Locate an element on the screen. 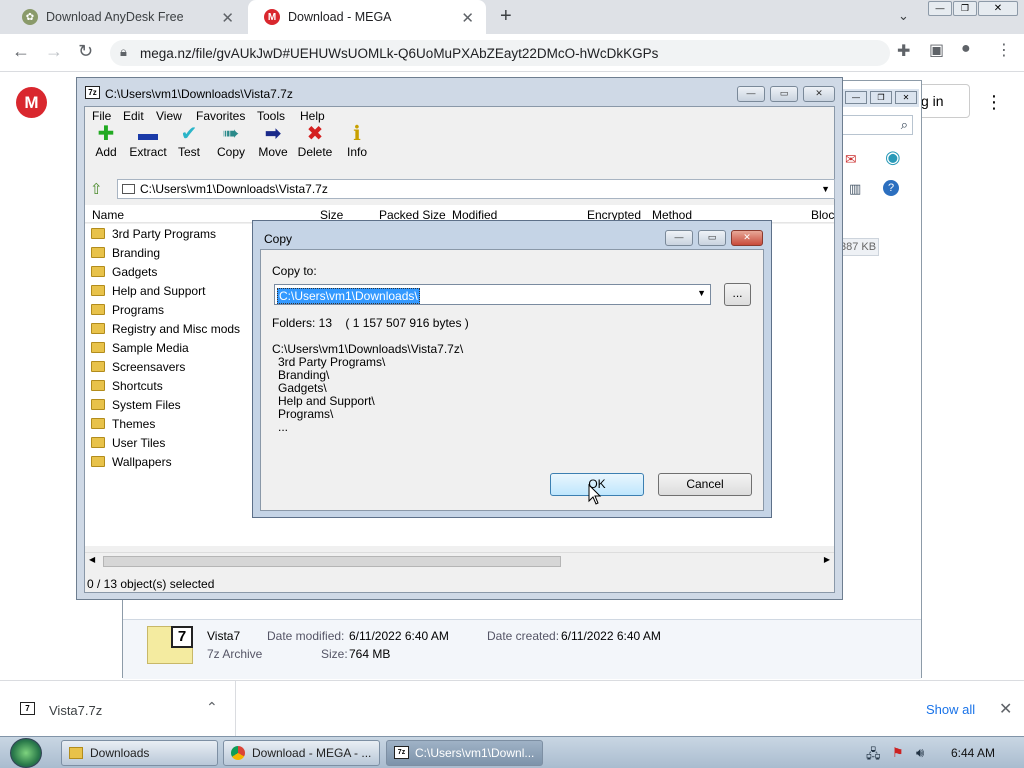 Image resolution: width=1024 pixels, height=768 pixels. list-item: Help and Support\ is located at coordinates (326, 401).